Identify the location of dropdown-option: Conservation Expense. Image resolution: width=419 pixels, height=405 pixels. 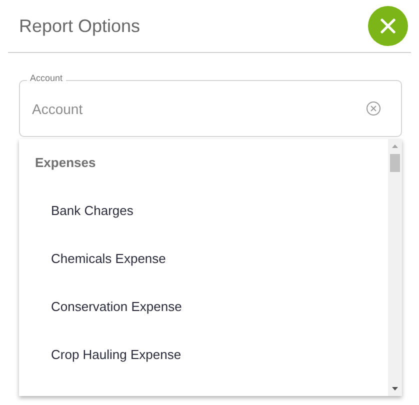
(116, 306).